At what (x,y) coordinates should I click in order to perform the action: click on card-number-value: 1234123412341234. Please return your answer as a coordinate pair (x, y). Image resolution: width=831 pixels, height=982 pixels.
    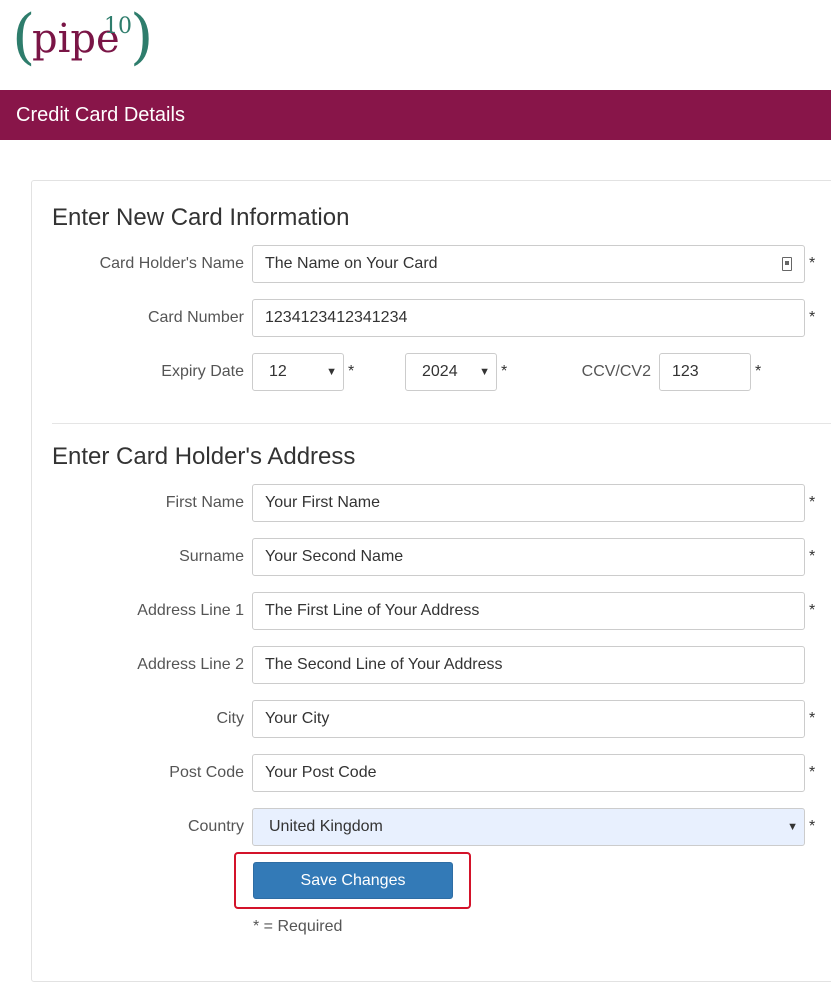
    Looking at the image, I should click on (336, 317).